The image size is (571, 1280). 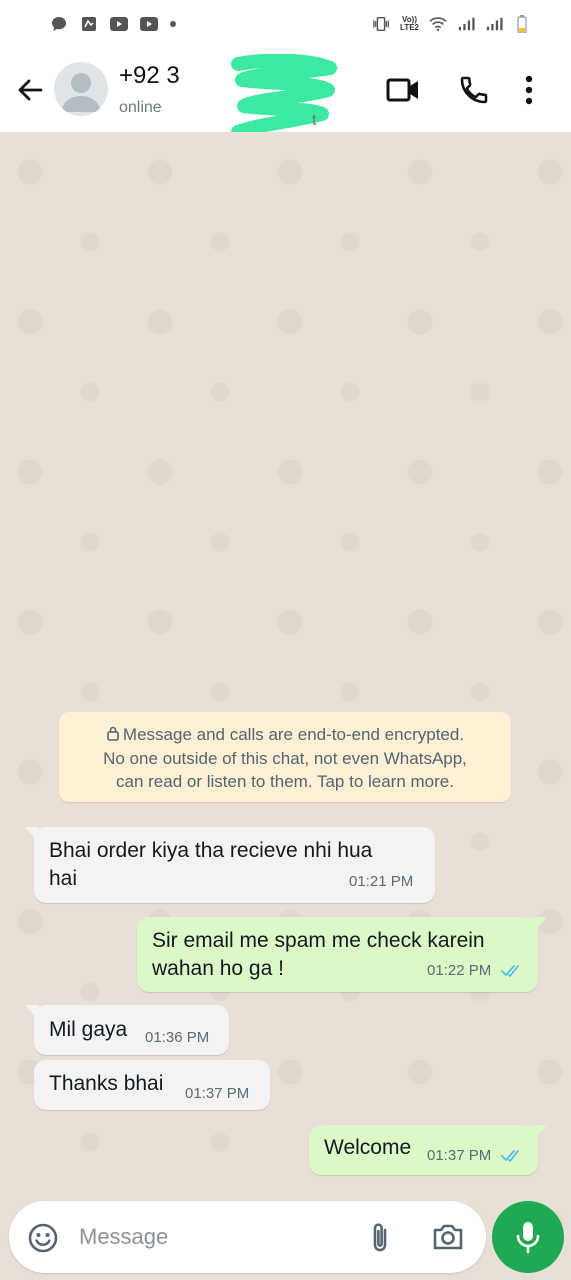 I want to click on message-bubble-incoming: Mil gaya 01:36 PM, so click(x=127, y=1030).